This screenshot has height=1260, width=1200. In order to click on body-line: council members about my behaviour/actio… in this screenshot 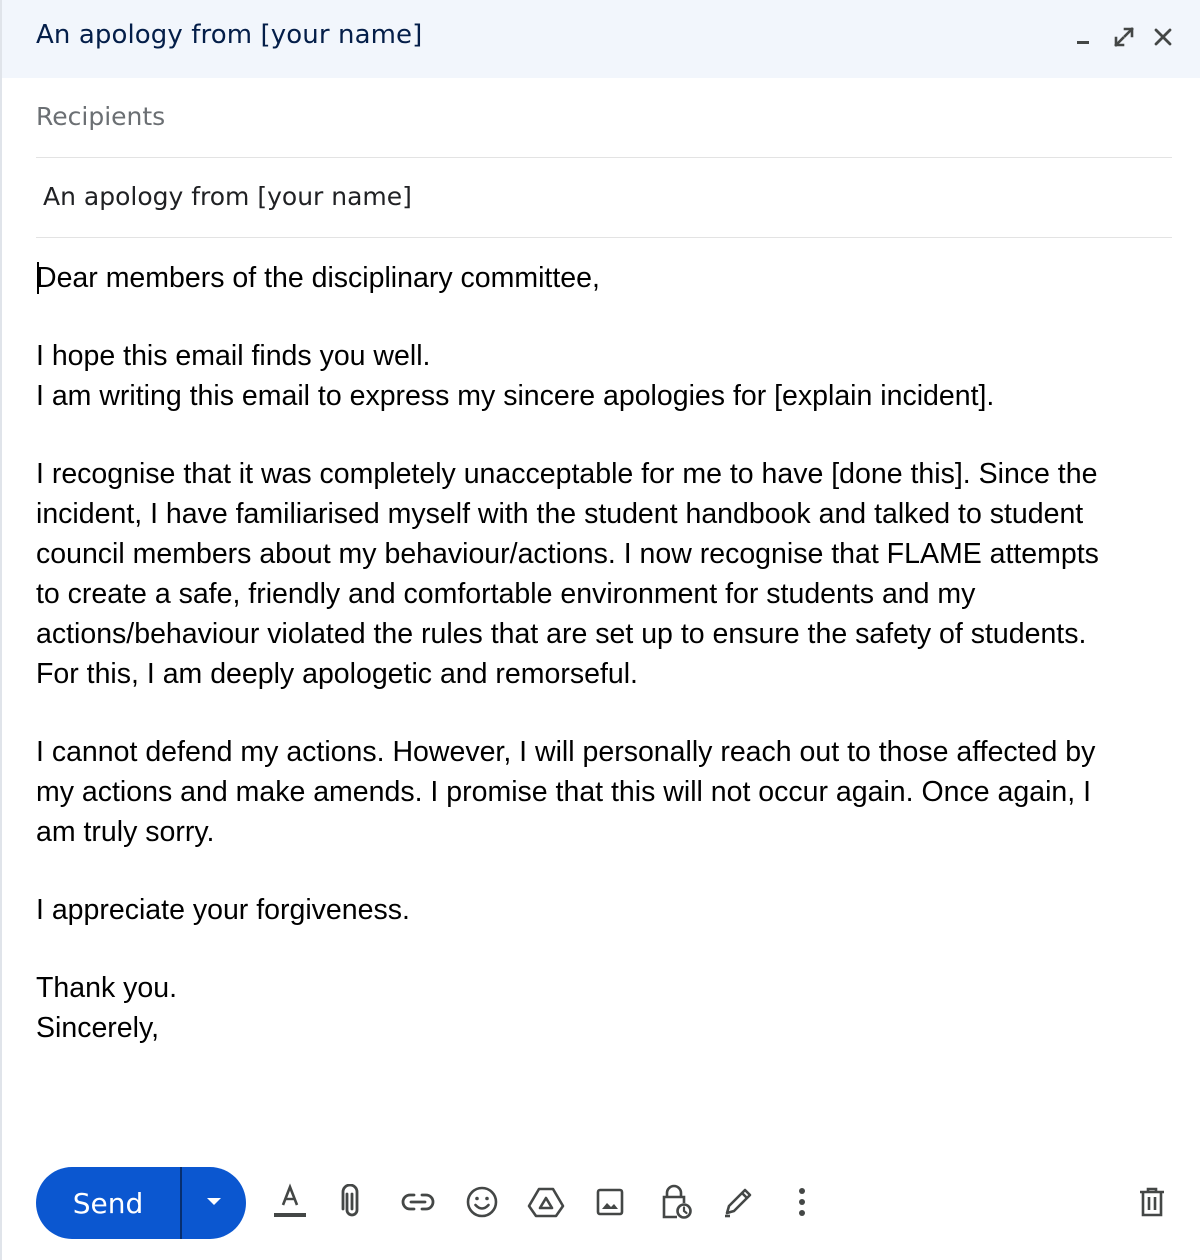, I will do `click(567, 554)`.